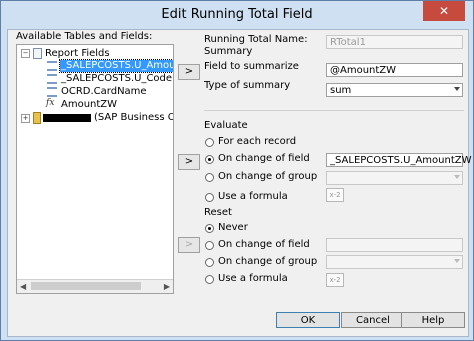  Describe the element at coordinates (209, 142) in the screenshot. I see `evaluate-each-record-radio` at that location.